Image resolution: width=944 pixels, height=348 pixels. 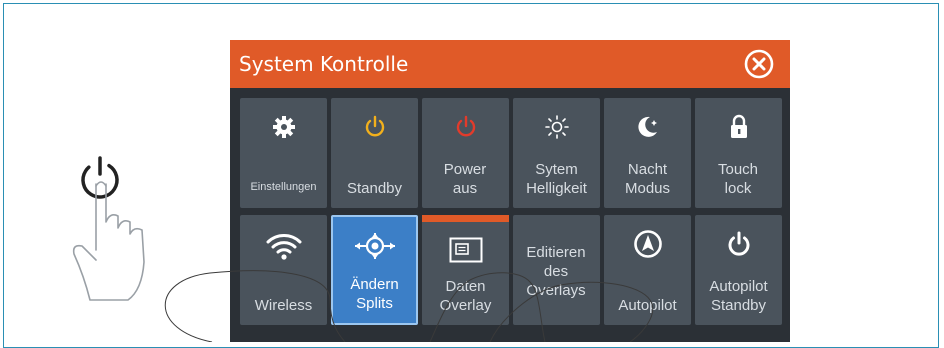 I want to click on touch-lock-label: Touch lock, so click(x=738, y=179).